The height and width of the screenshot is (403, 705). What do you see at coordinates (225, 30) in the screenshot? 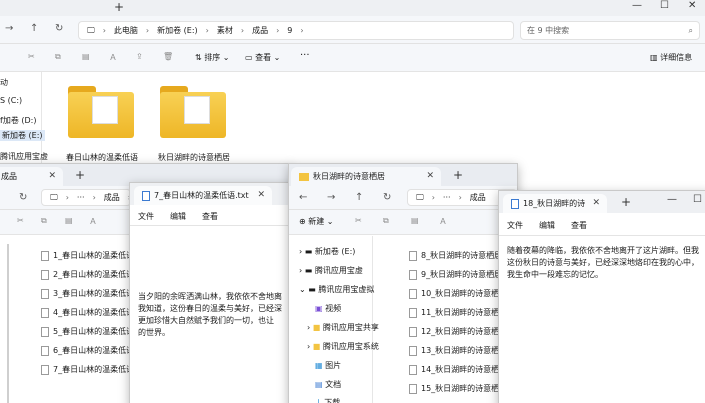
I see `breadcrumb-item: 素材` at bounding box center [225, 30].